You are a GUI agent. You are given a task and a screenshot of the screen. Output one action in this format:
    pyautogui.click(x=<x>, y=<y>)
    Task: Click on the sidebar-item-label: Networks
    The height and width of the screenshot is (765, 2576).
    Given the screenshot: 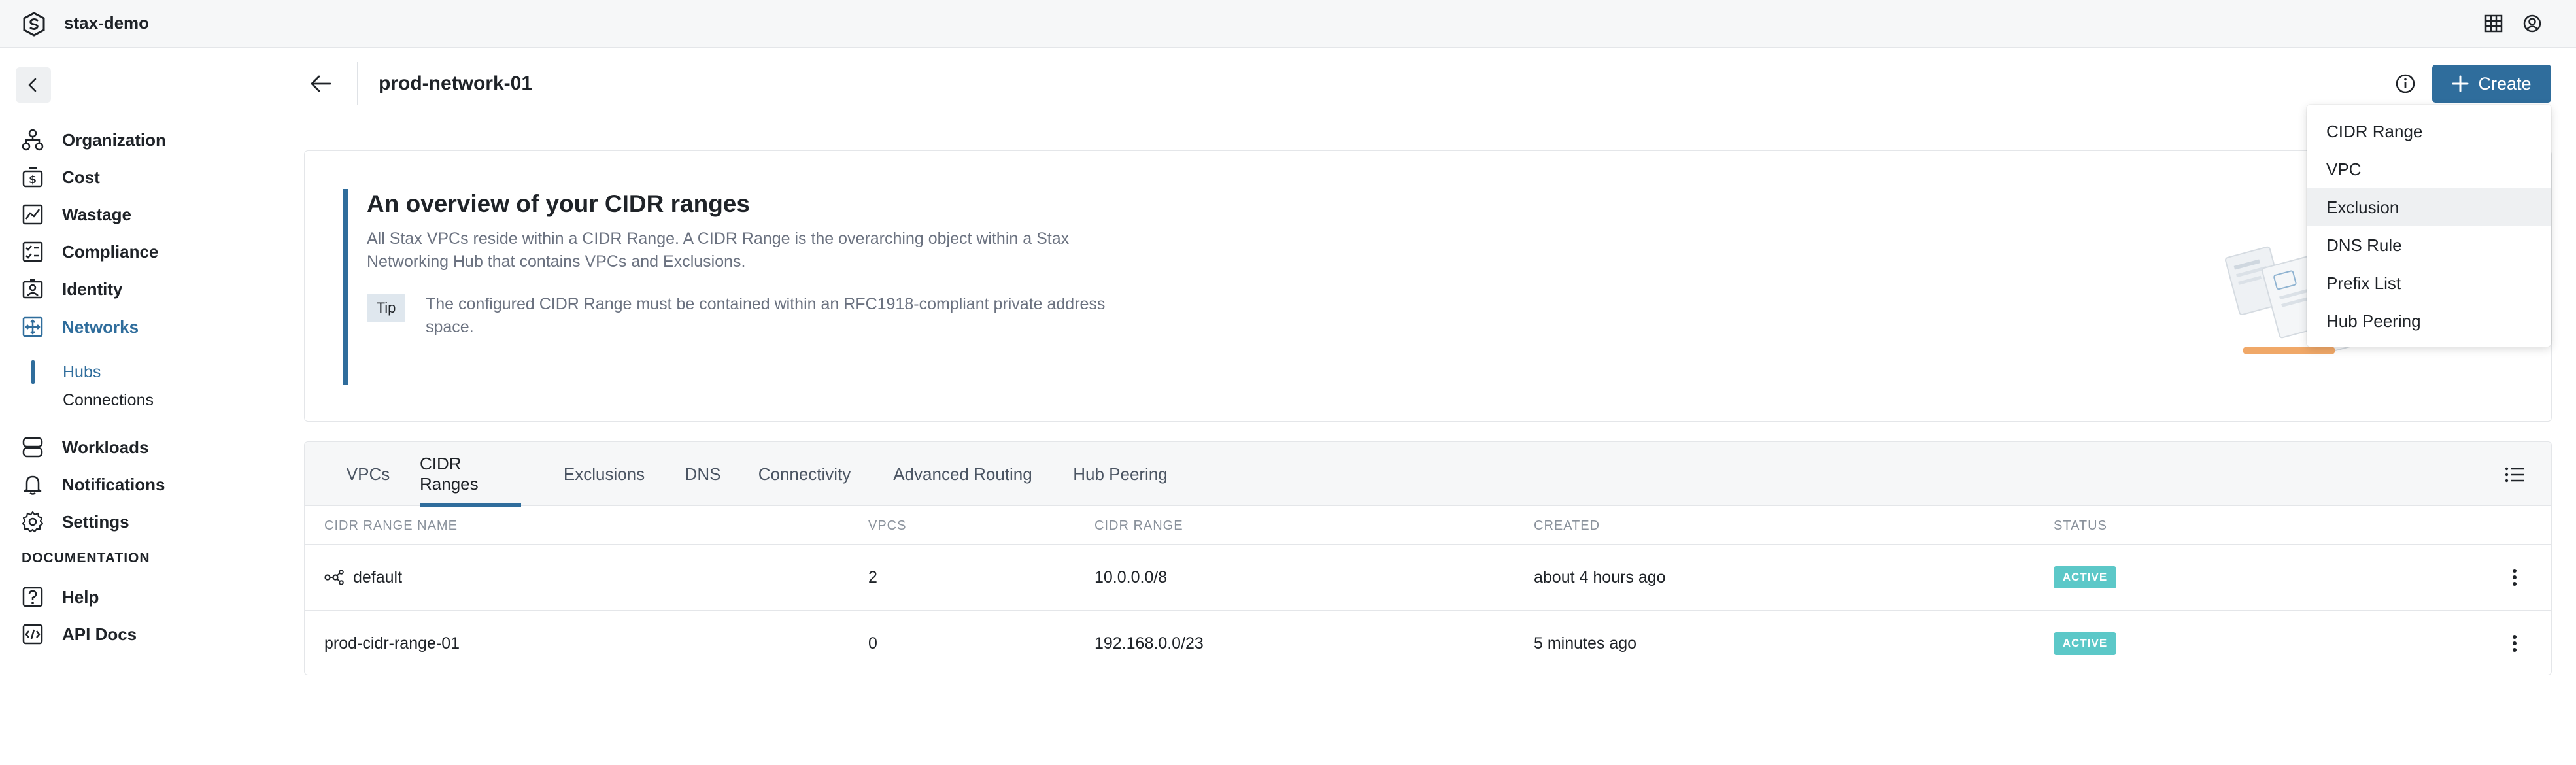 What is the action you would take?
    pyautogui.click(x=100, y=326)
    